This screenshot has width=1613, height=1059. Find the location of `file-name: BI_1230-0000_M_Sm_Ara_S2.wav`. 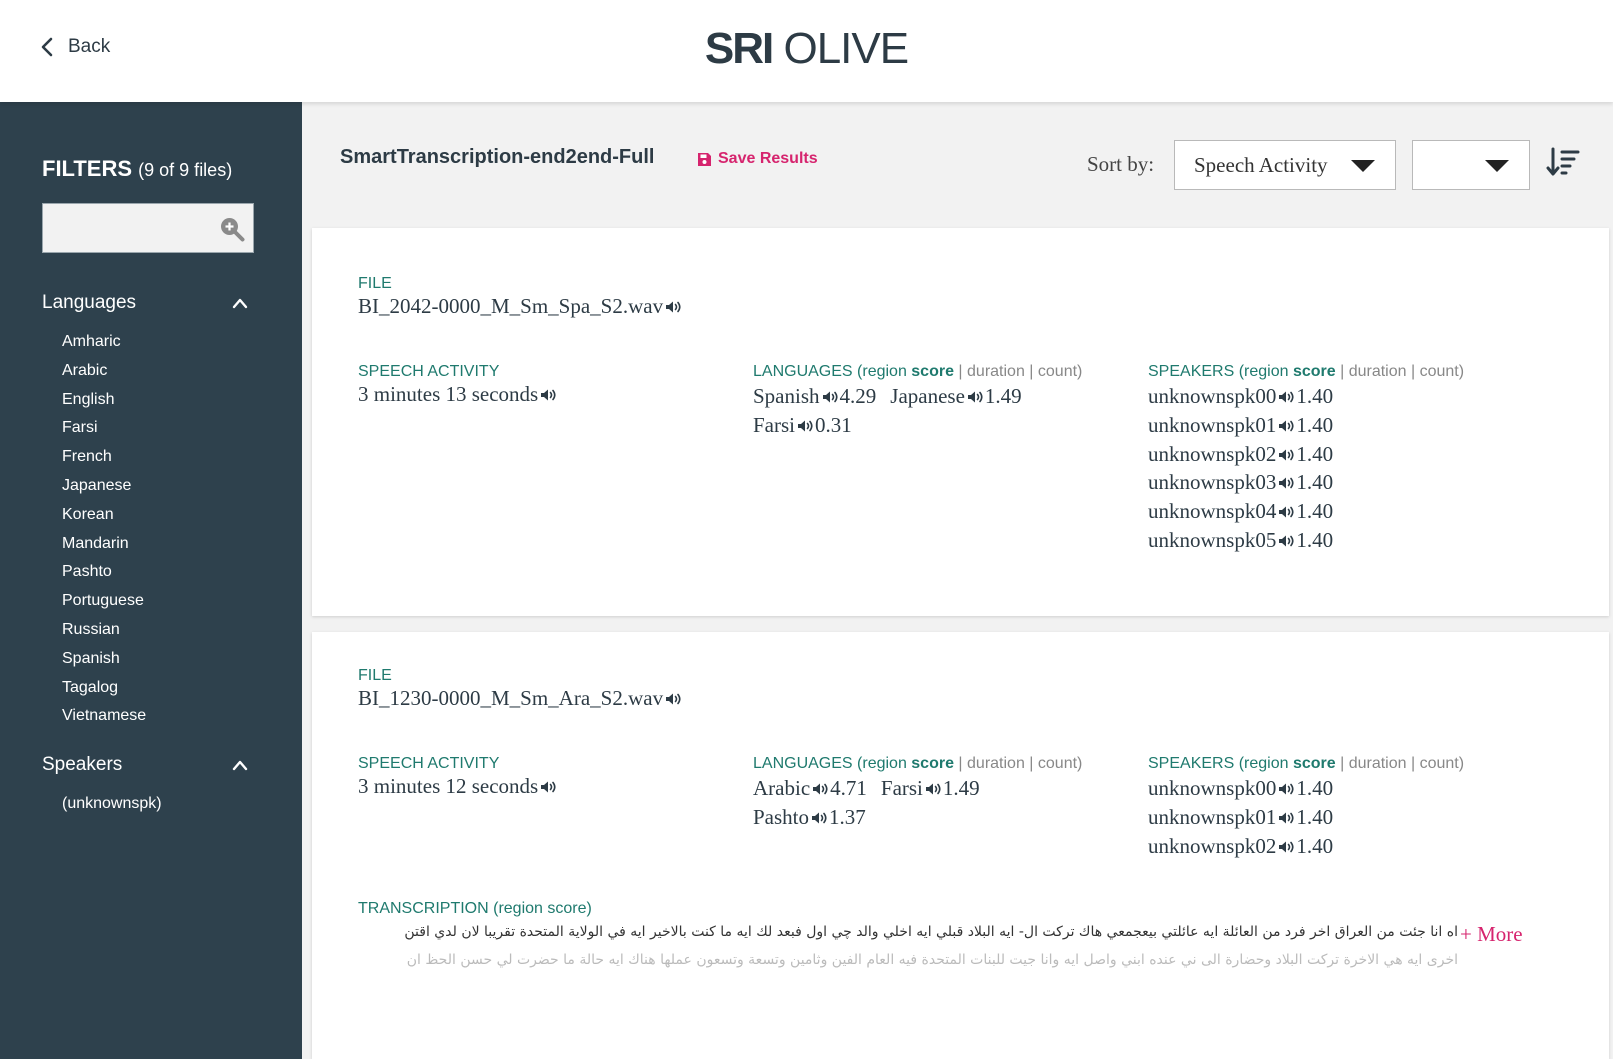

file-name: BI_1230-0000_M_Sm_Ara_S2.wav is located at coordinates (520, 698).